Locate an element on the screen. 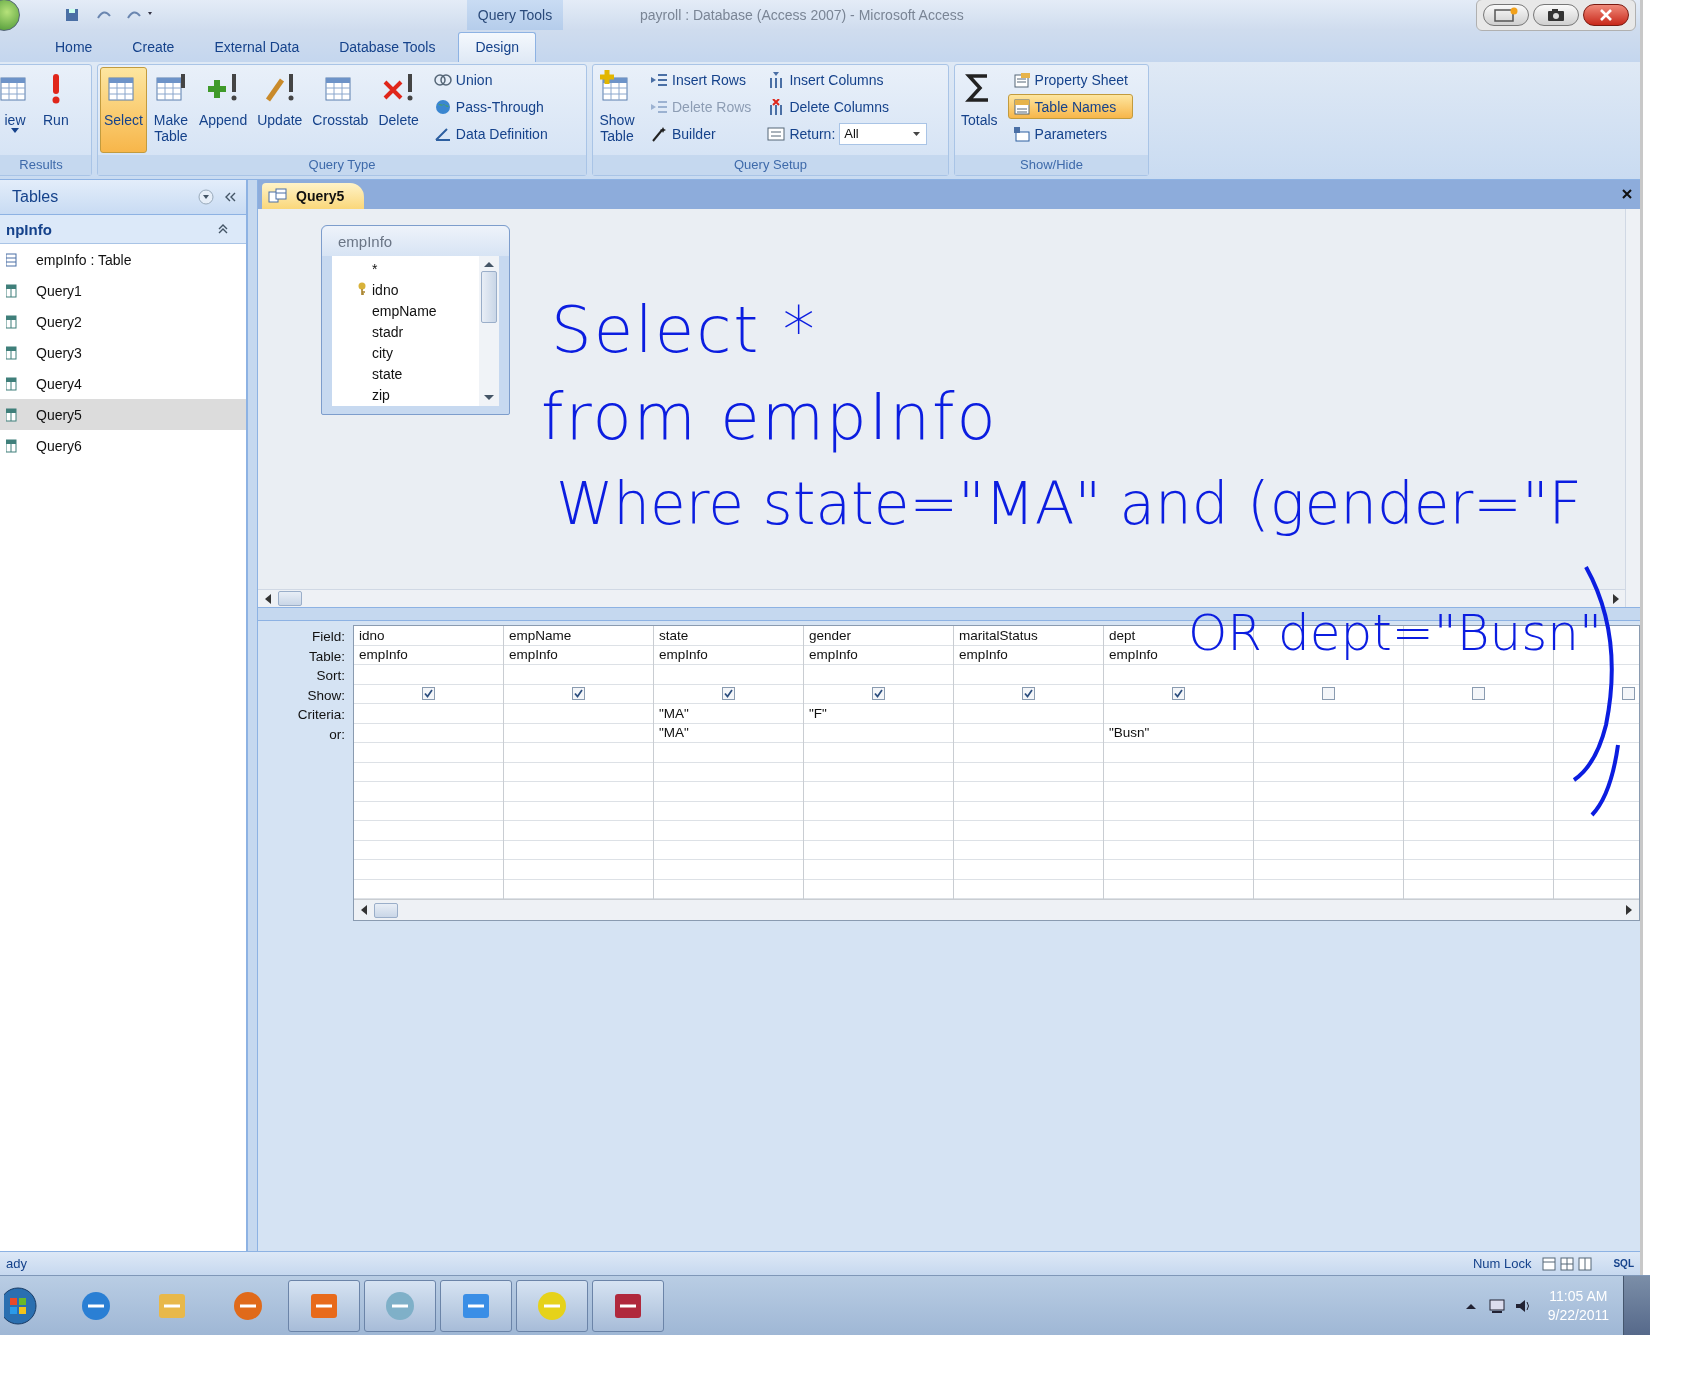 Image resolution: width=1686 pixels, height=1398 pixels. ribbon-button: Crosstab is located at coordinates (340, 110).